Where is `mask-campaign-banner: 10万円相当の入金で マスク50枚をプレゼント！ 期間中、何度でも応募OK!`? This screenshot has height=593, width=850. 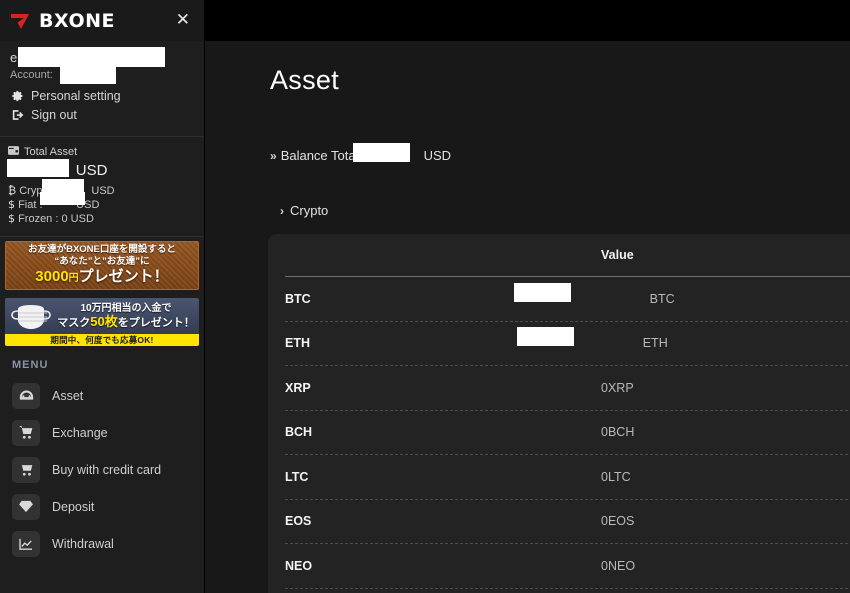 mask-campaign-banner: 10万円相当の入金で マスク50枚をプレゼント！ 期間中、何度でも応募OK! is located at coordinates (102, 322).